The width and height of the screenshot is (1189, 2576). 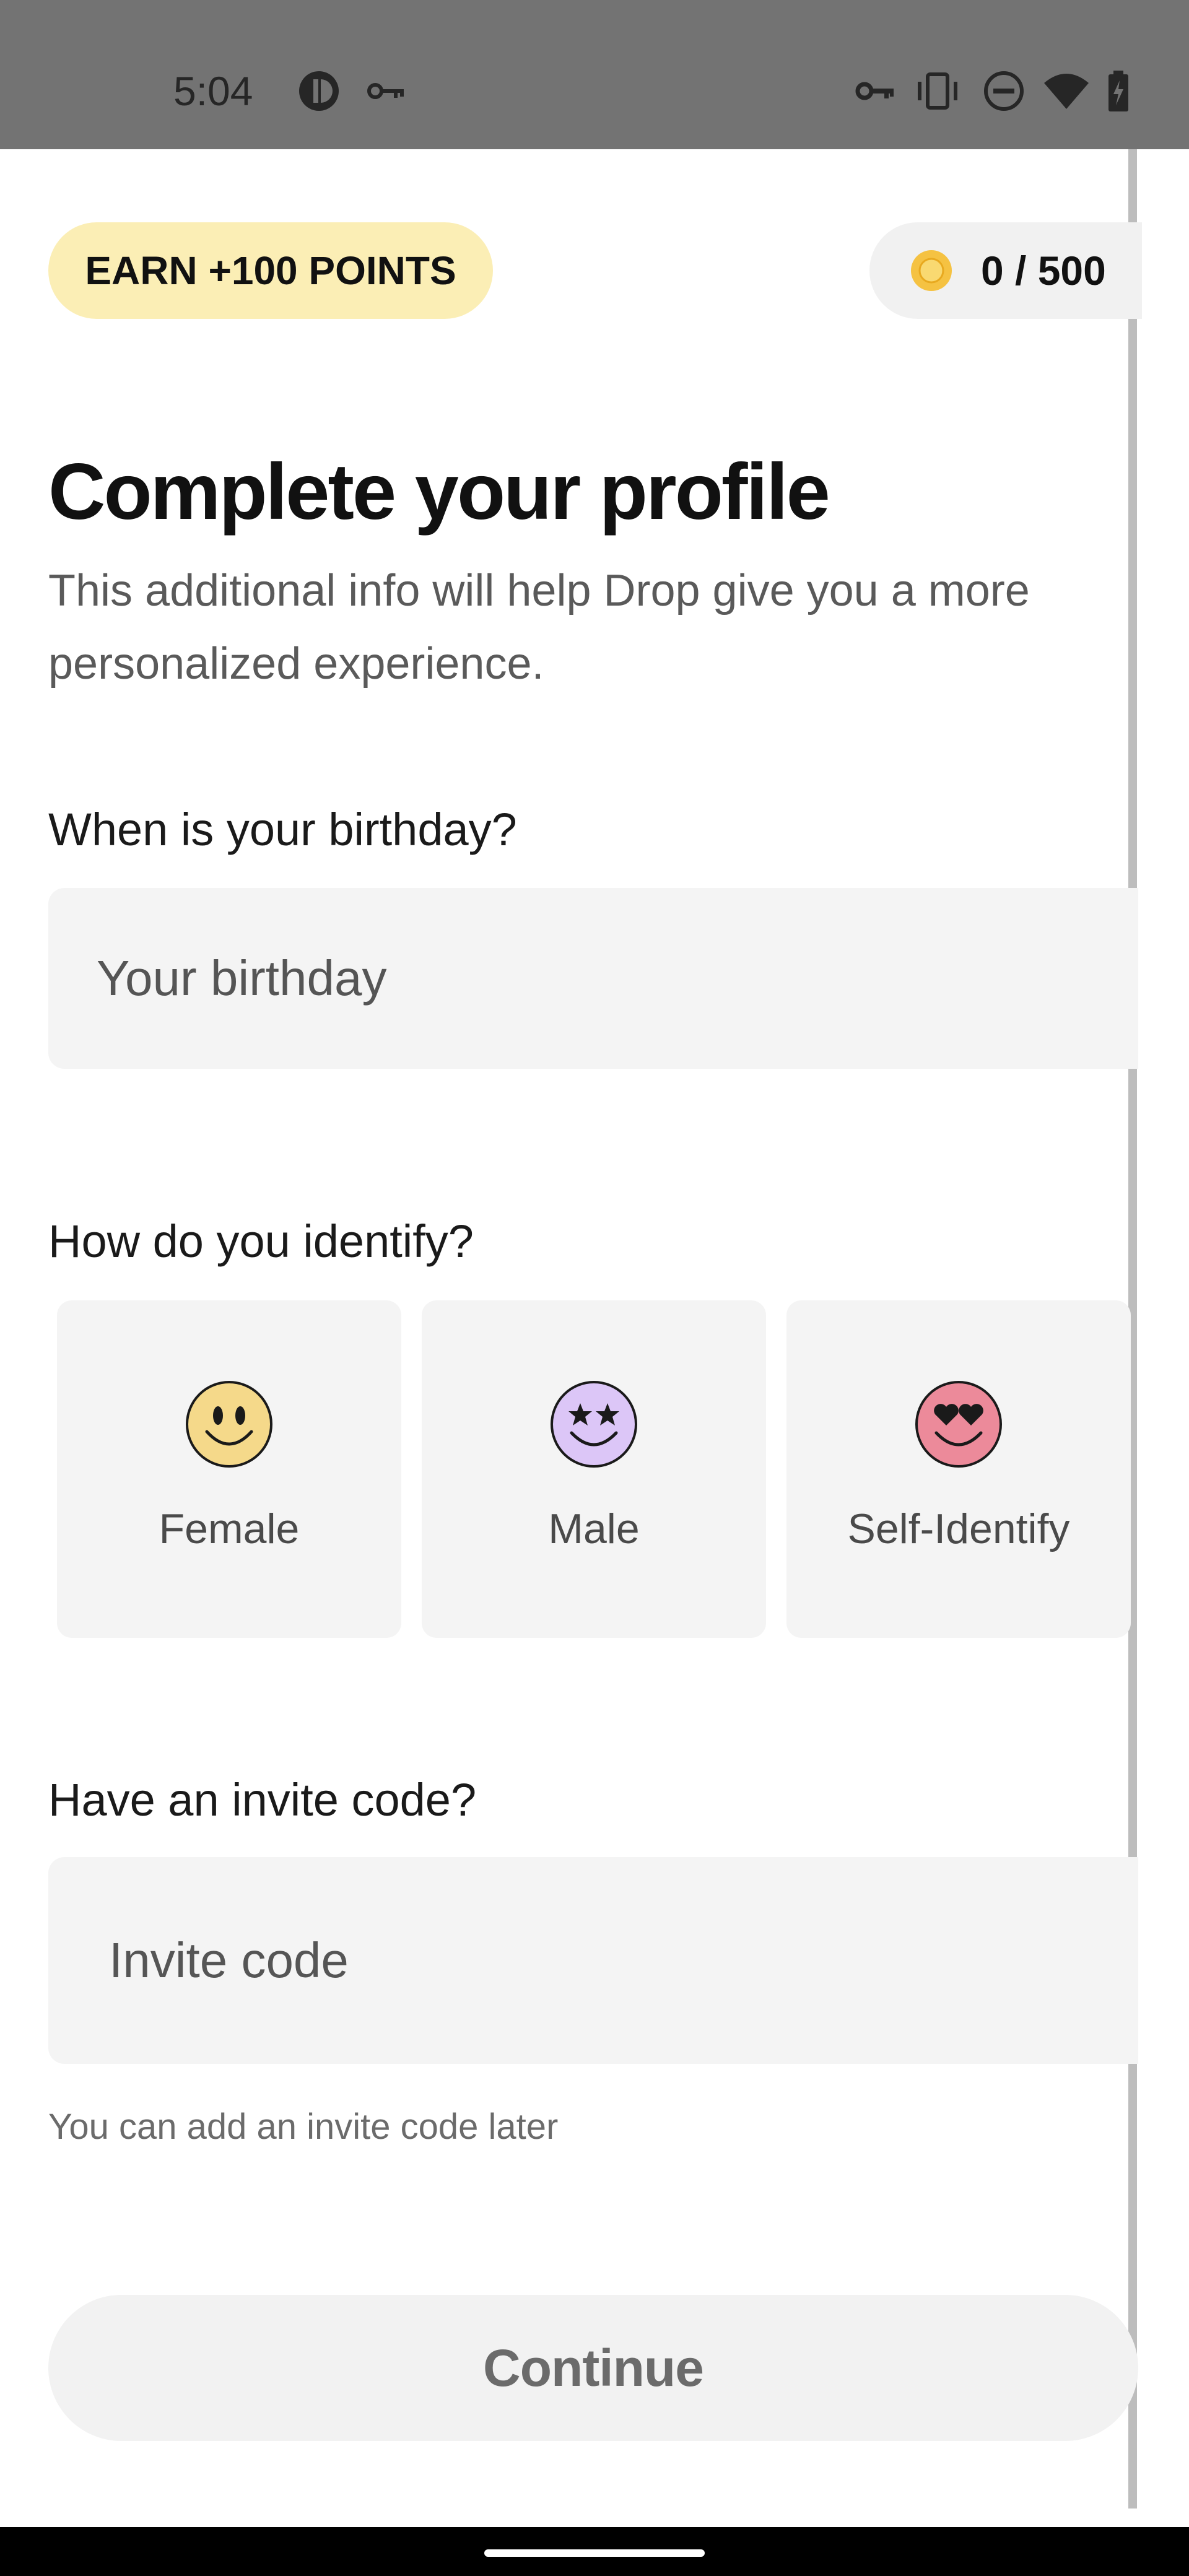 What do you see at coordinates (874, 91) in the screenshot?
I see `vpn-key-icon` at bounding box center [874, 91].